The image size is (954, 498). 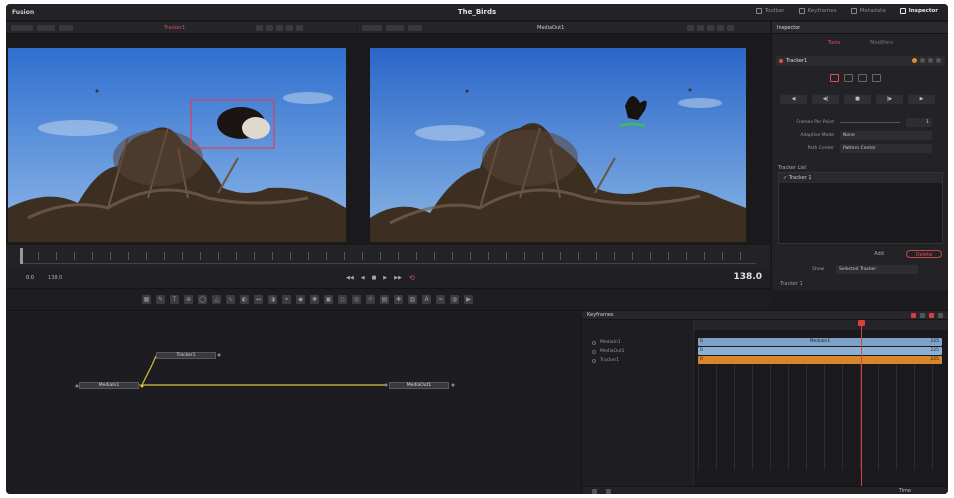 I want to click on polygon-tool-icon: △, so click(x=216, y=299).